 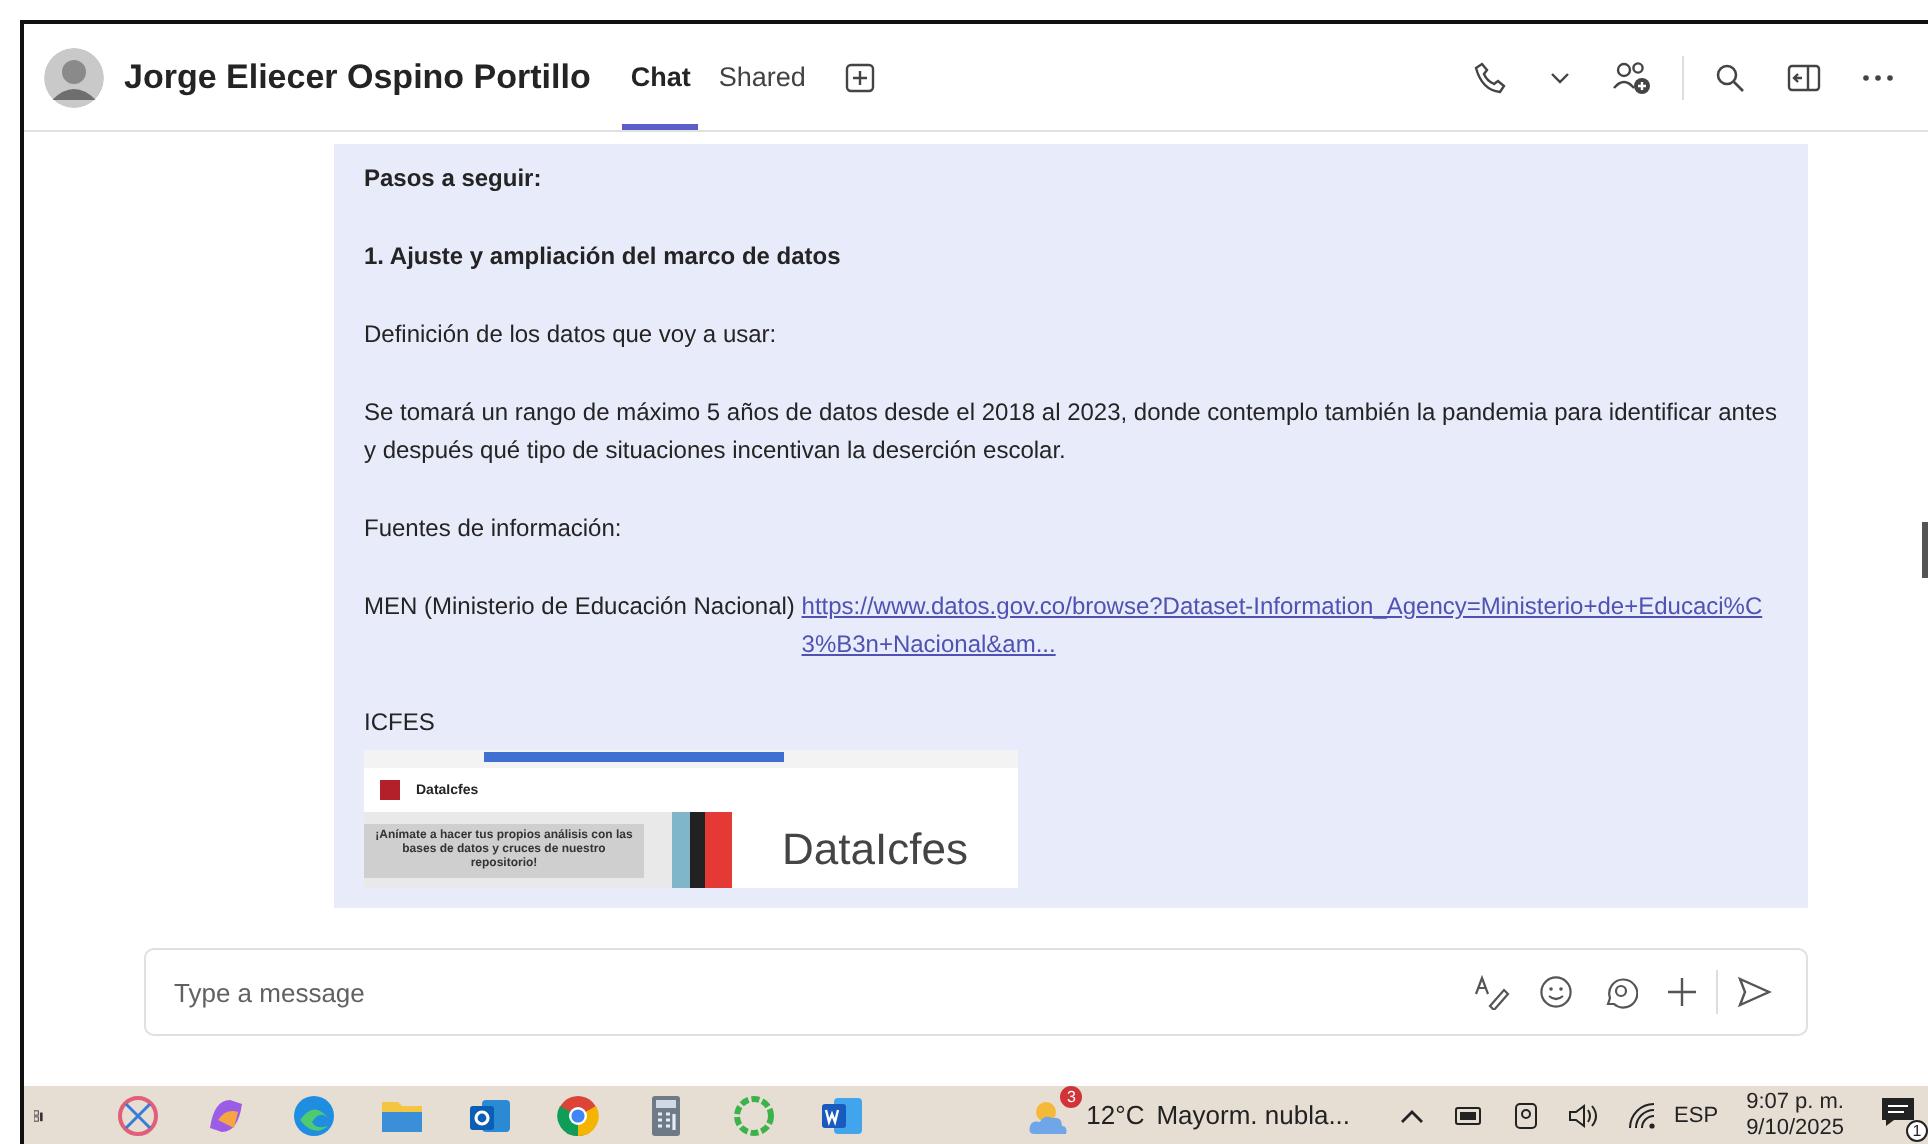 What do you see at coordinates (1632, 77) in the screenshot?
I see `add-people-icon` at bounding box center [1632, 77].